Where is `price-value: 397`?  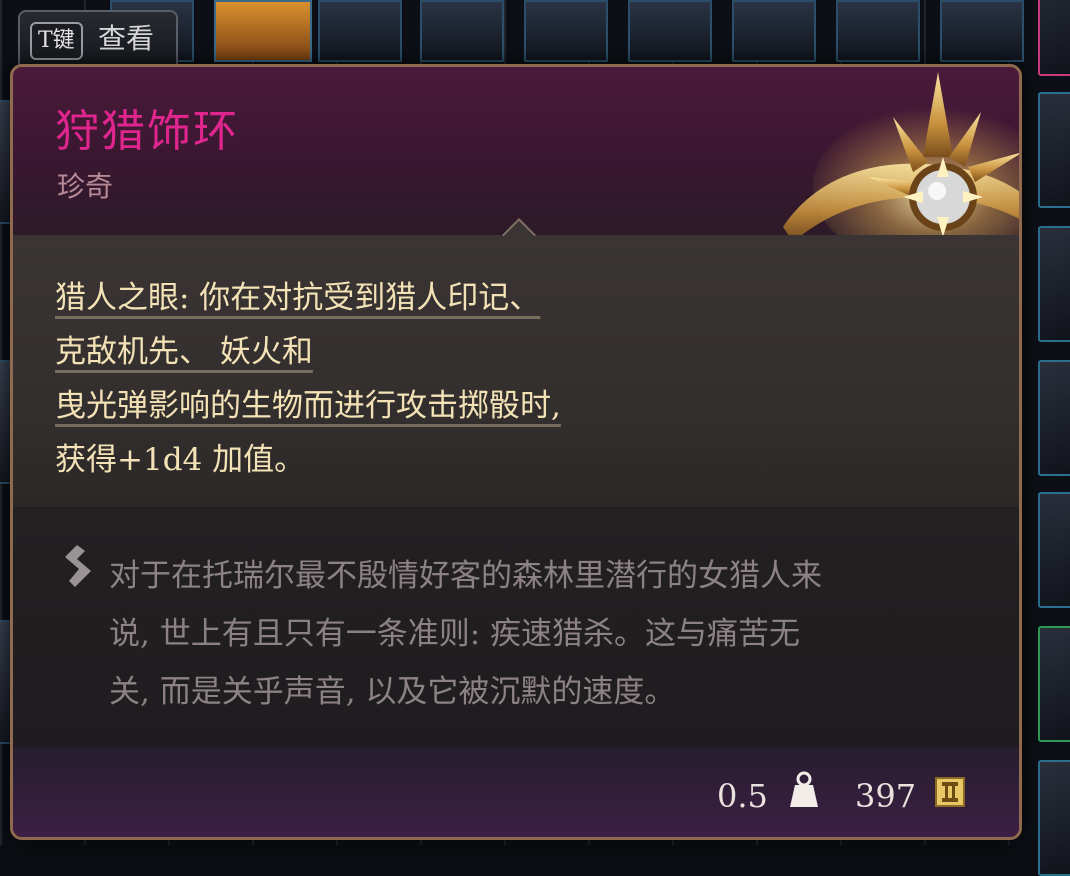 price-value: 397 is located at coordinates (886, 796).